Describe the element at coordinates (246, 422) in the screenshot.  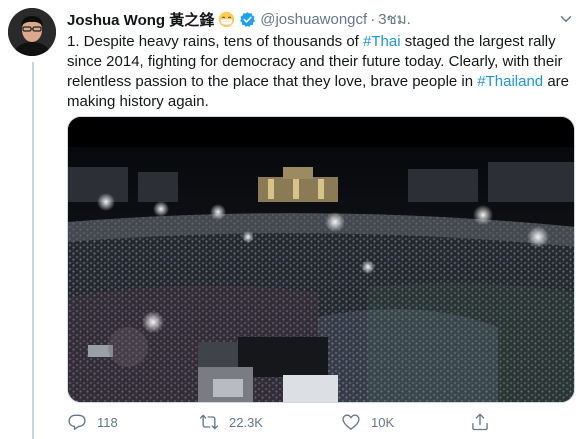
I see `retweet-count: 22.3K` at that location.